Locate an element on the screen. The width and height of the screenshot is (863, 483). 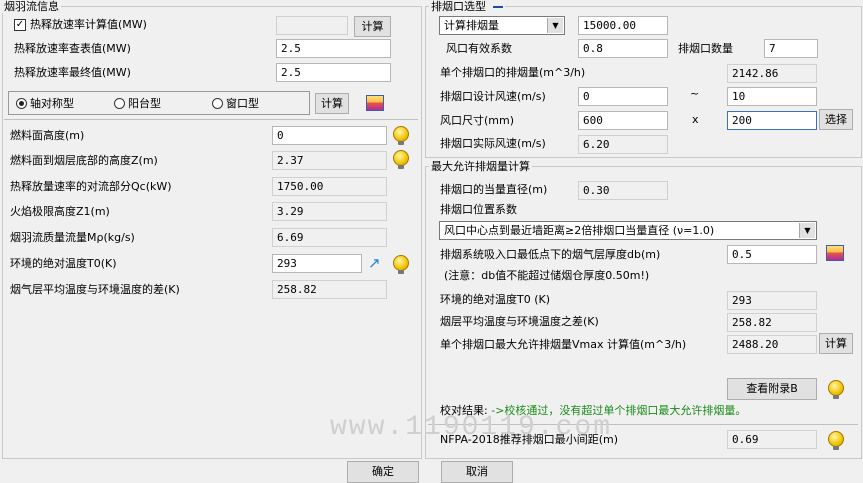
position-coef-select: 风口中心点到最近墙距离≥2倍排烟口当量直径 (ν=1.0) ▼ is located at coordinates (628, 230).